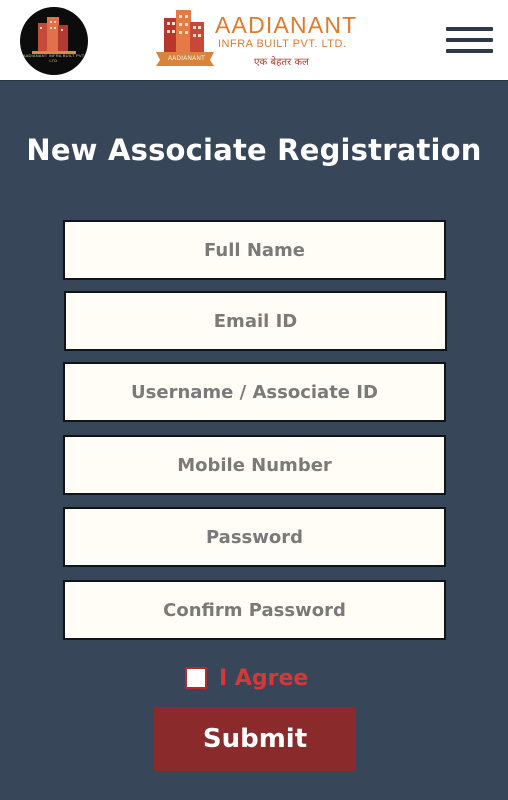  Describe the element at coordinates (255, 321) in the screenshot. I see `email-input` at that location.